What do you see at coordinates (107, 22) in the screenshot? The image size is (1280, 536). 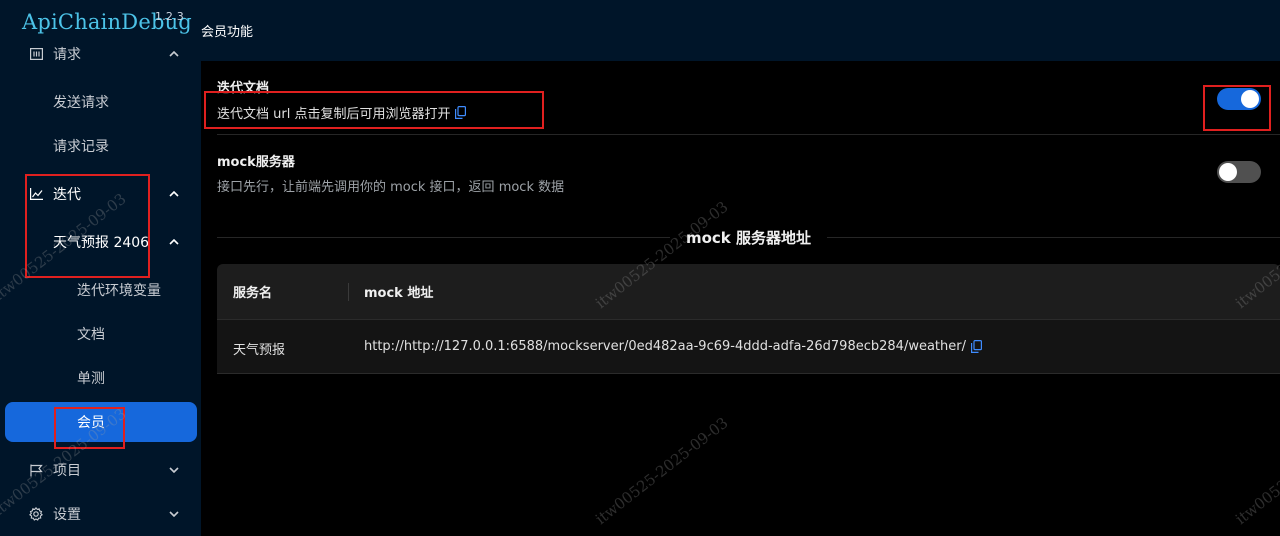 I see `app-logo: ApiChainDebug 1.2.3` at bounding box center [107, 22].